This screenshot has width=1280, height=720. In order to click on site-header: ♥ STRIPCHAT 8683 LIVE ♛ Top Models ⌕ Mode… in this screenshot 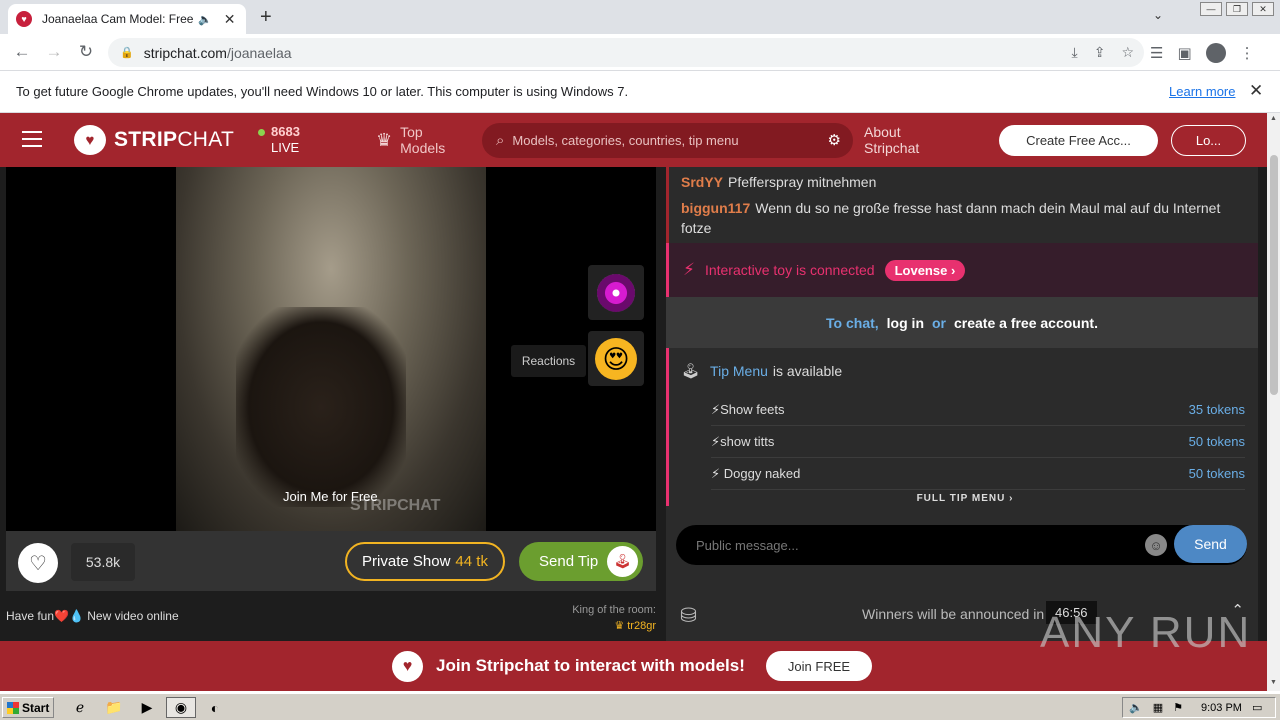, I will do `click(633, 140)`.